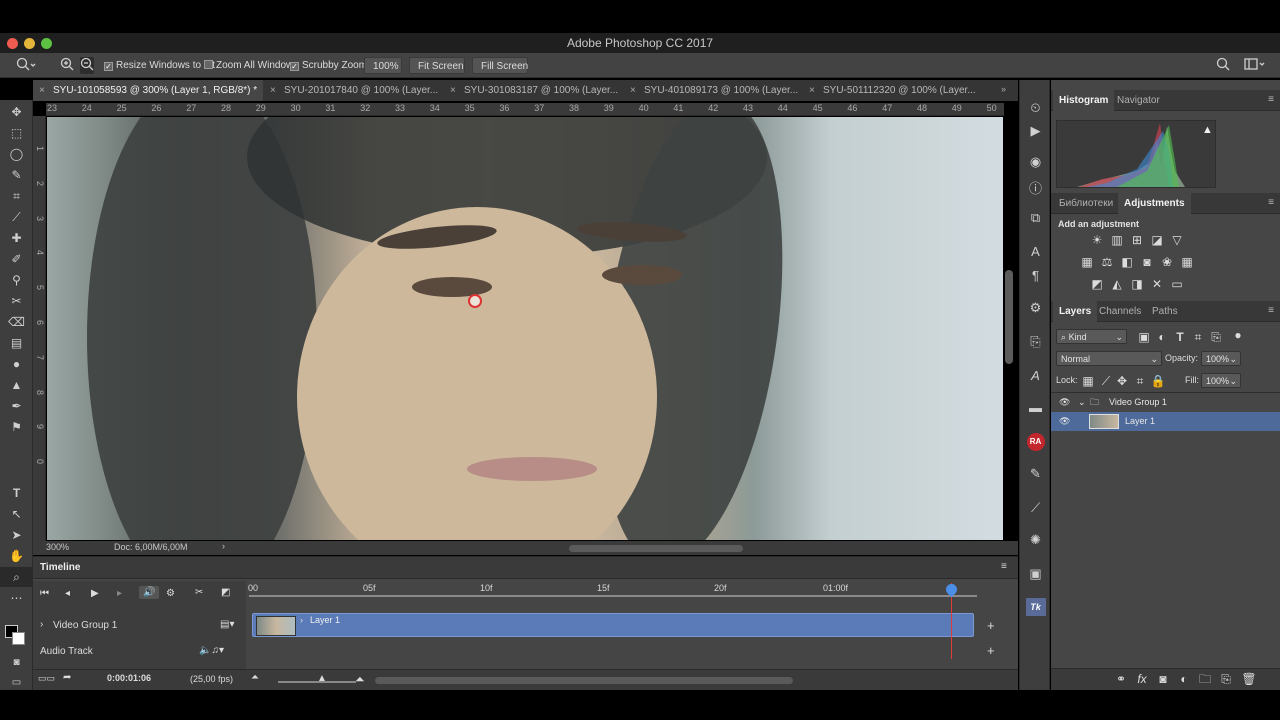  Describe the element at coordinates (16, 535) in the screenshot. I see `path-select-icon: ➤` at that location.